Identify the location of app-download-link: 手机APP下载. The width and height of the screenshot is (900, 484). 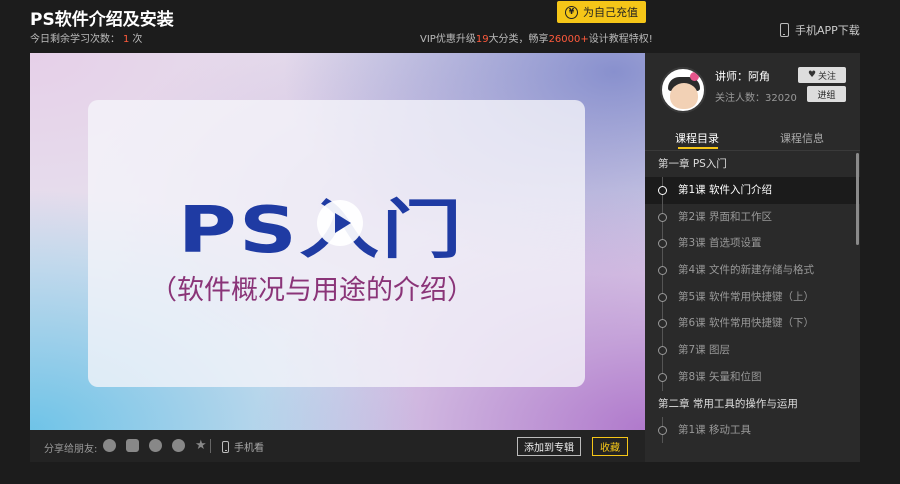
(820, 30).